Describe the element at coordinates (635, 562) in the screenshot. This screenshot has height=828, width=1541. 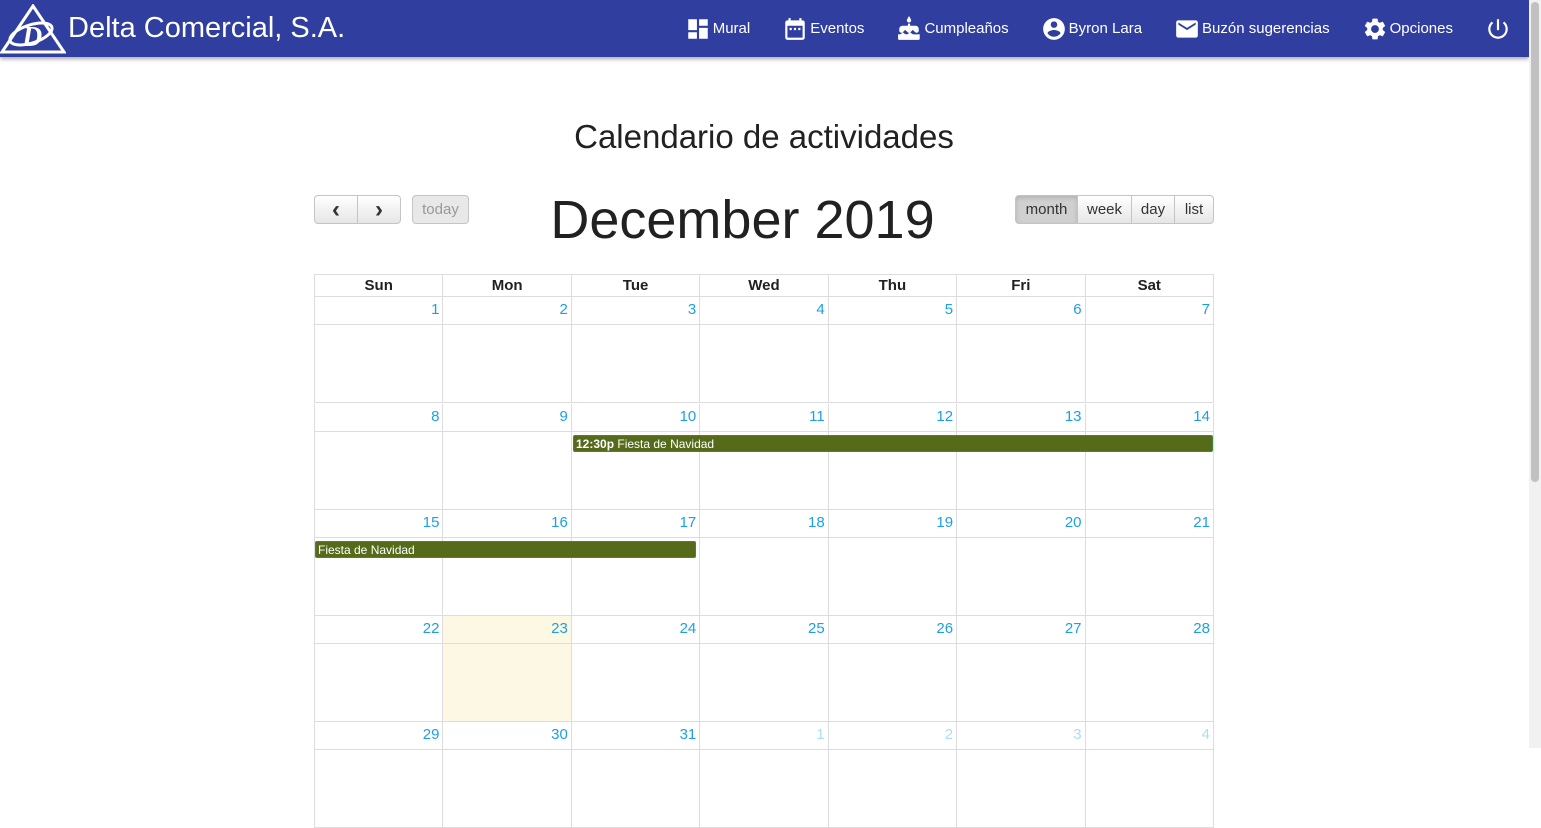
I see `day-cell: 17` at that location.